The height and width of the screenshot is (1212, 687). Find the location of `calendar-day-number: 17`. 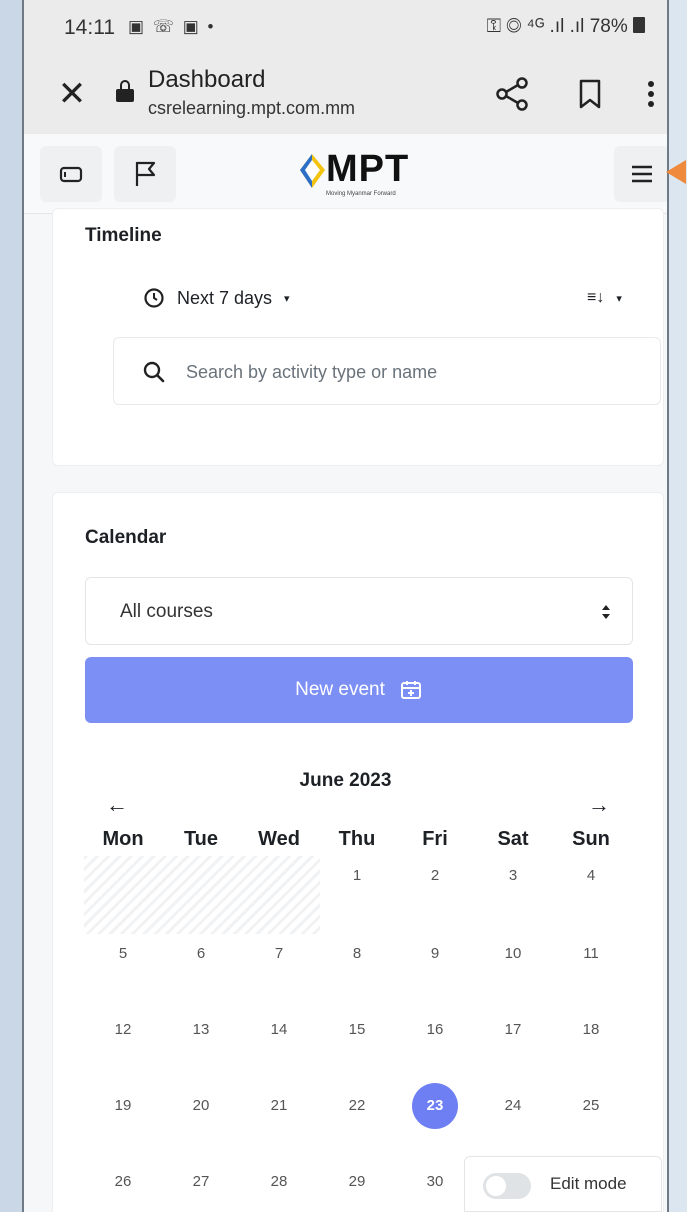

calendar-day-number: 17 is located at coordinates (513, 1029).